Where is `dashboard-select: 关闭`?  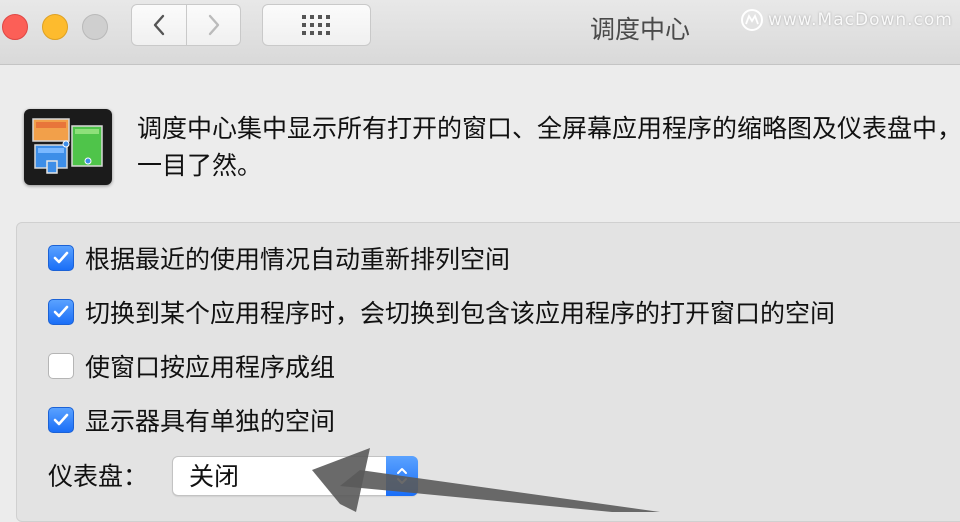
dashboard-select: 关闭 is located at coordinates (295, 476).